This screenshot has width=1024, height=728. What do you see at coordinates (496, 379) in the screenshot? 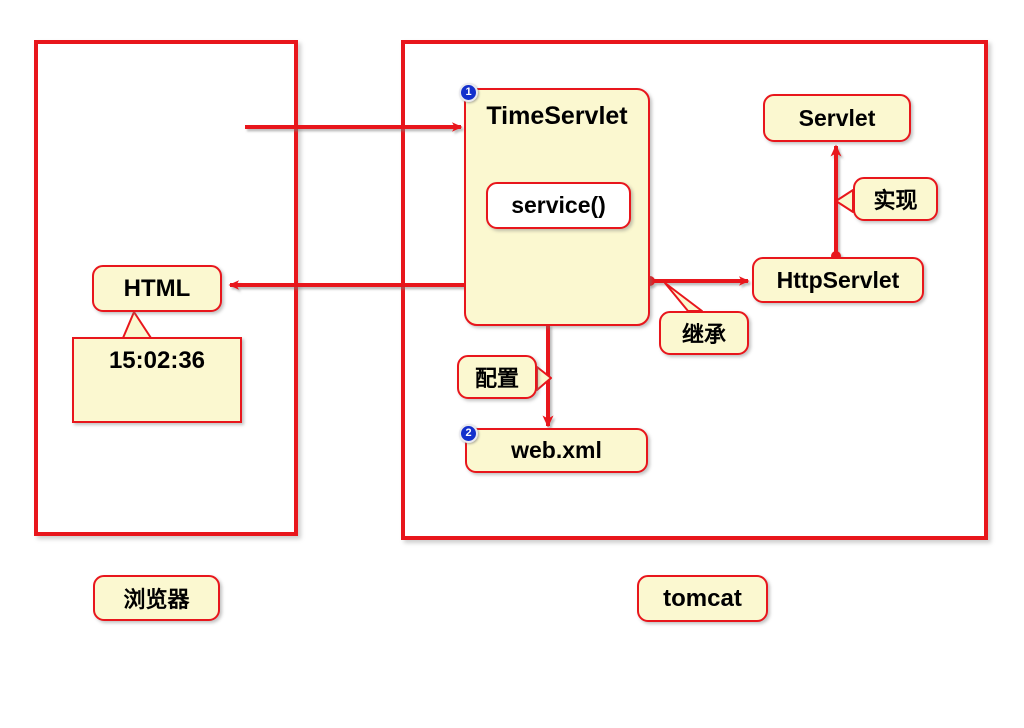
I see `callout-configure-label: 配置` at bounding box center [496, 379].